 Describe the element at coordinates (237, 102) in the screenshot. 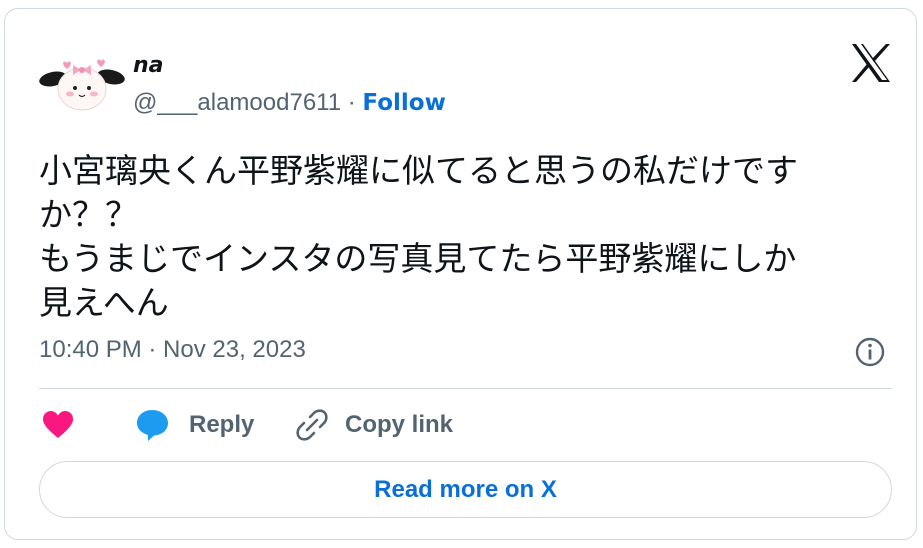

I see `author-handle: @___alamood7611` at that location.